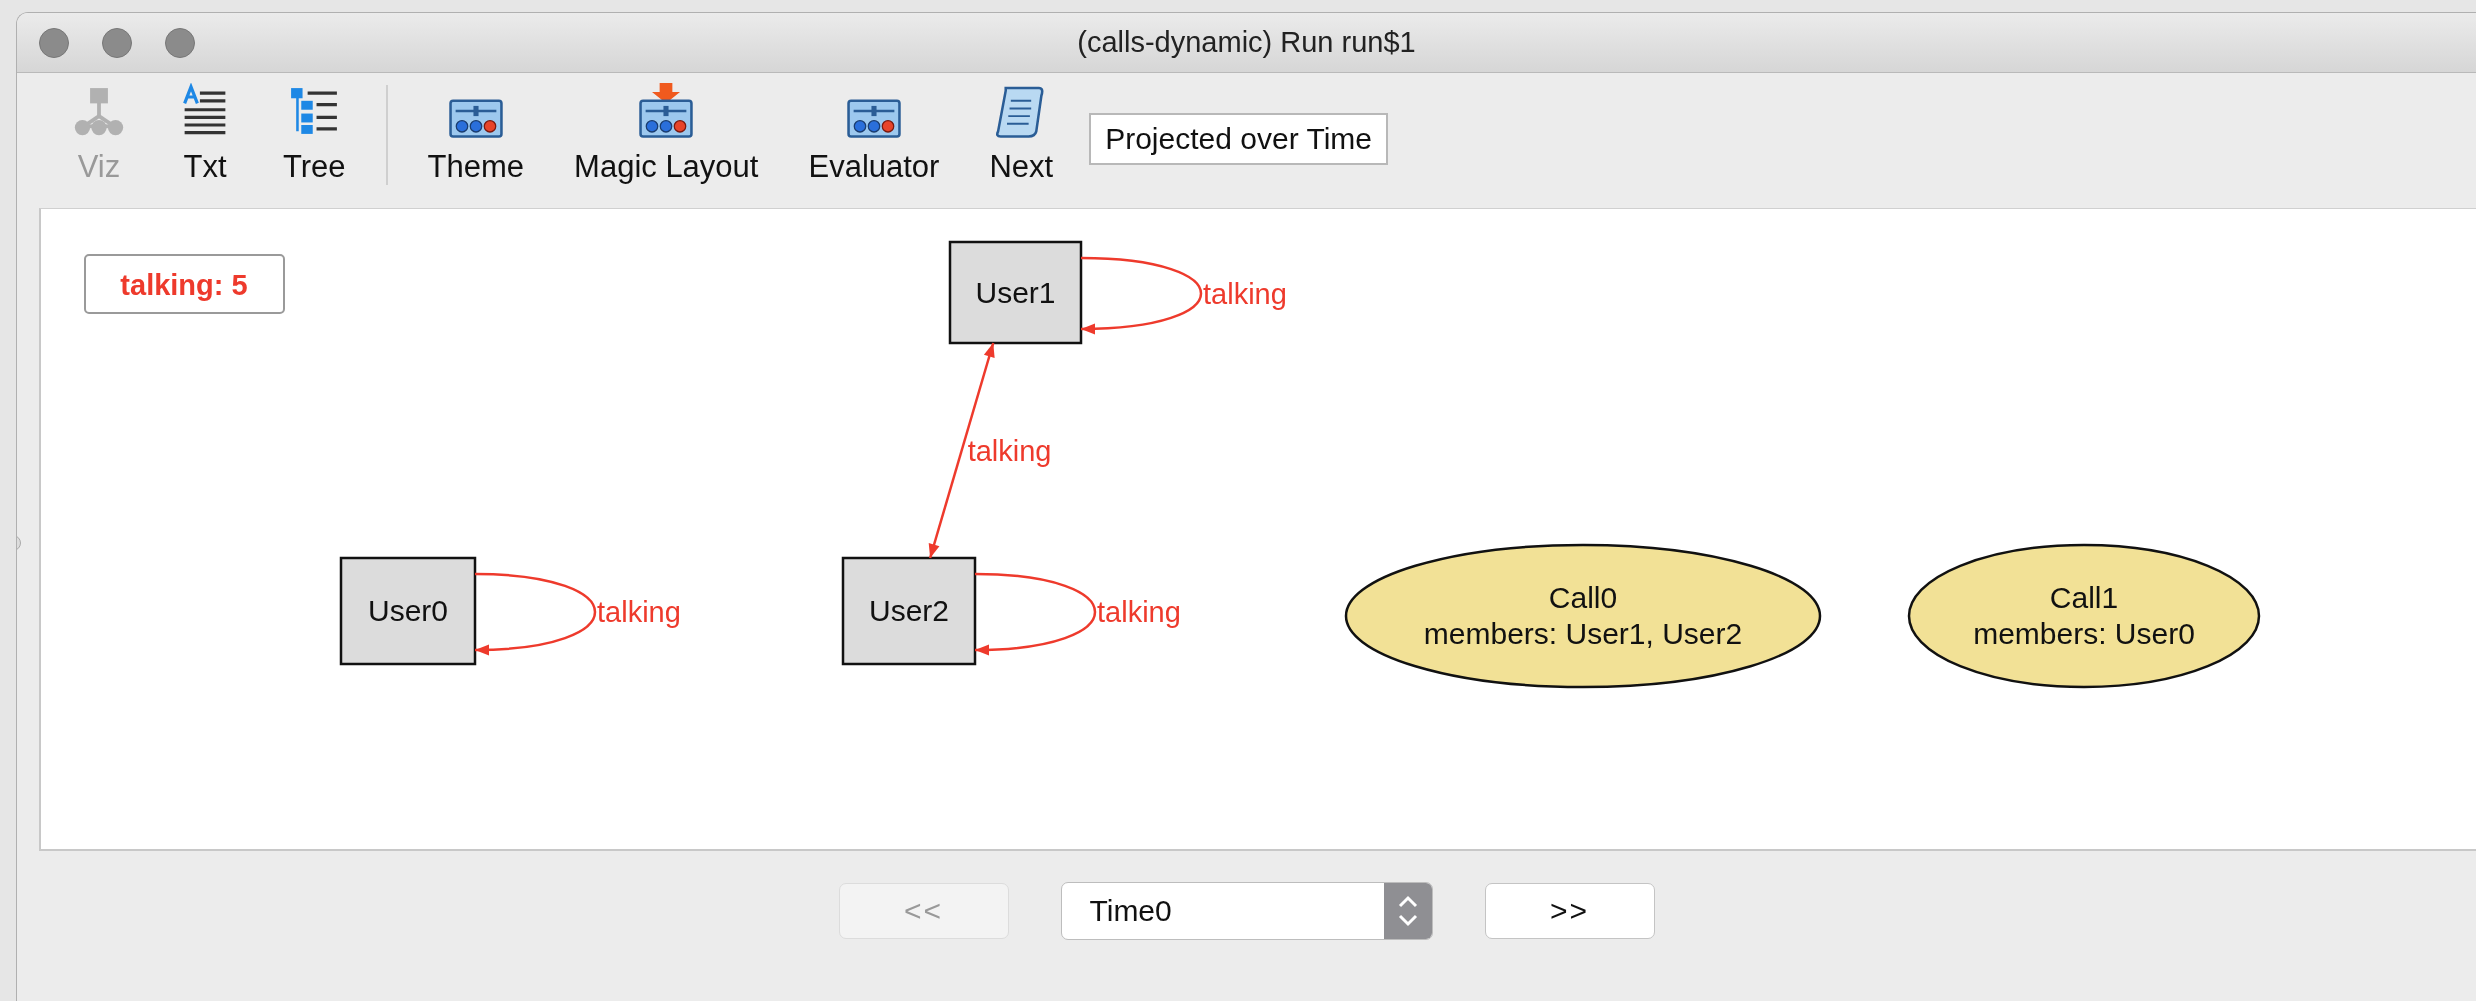 The width and height of the screenshot is (2476, 1001). I want to click on node-ellipse: Call0 members: User1, User2, so click(1583, 616).